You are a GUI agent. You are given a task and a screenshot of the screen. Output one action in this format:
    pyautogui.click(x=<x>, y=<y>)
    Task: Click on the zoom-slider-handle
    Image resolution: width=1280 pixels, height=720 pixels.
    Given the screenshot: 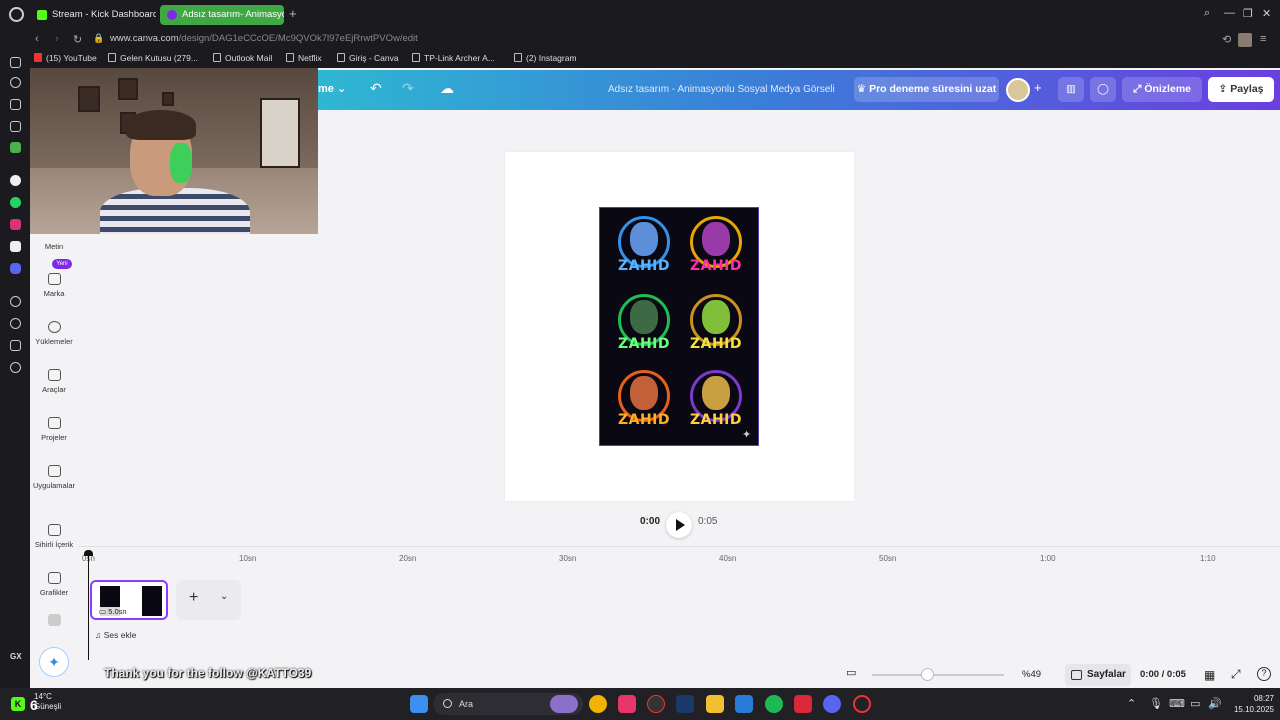 What is the action you would take?
    pyautogui.click(x=927, y=674)
    